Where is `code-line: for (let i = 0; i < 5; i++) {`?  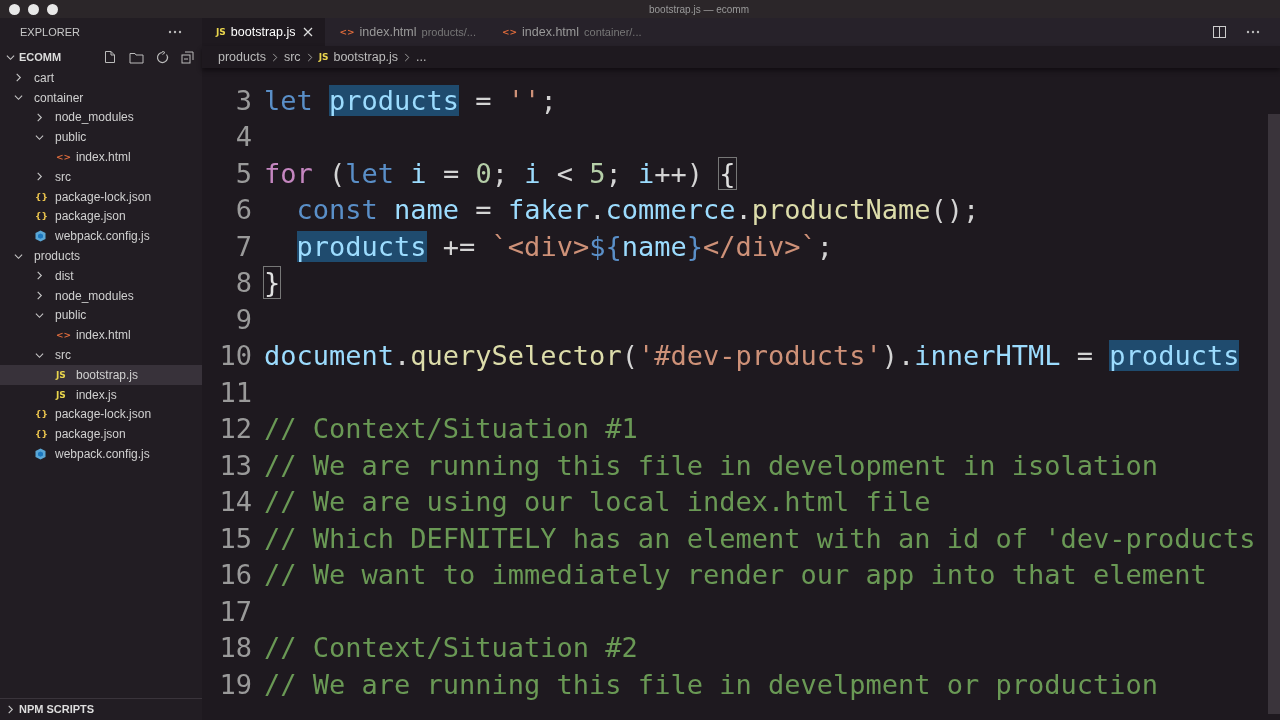 code-line: for (let i = 0; i < 5; i++) { is located at coordinates (500, 173).